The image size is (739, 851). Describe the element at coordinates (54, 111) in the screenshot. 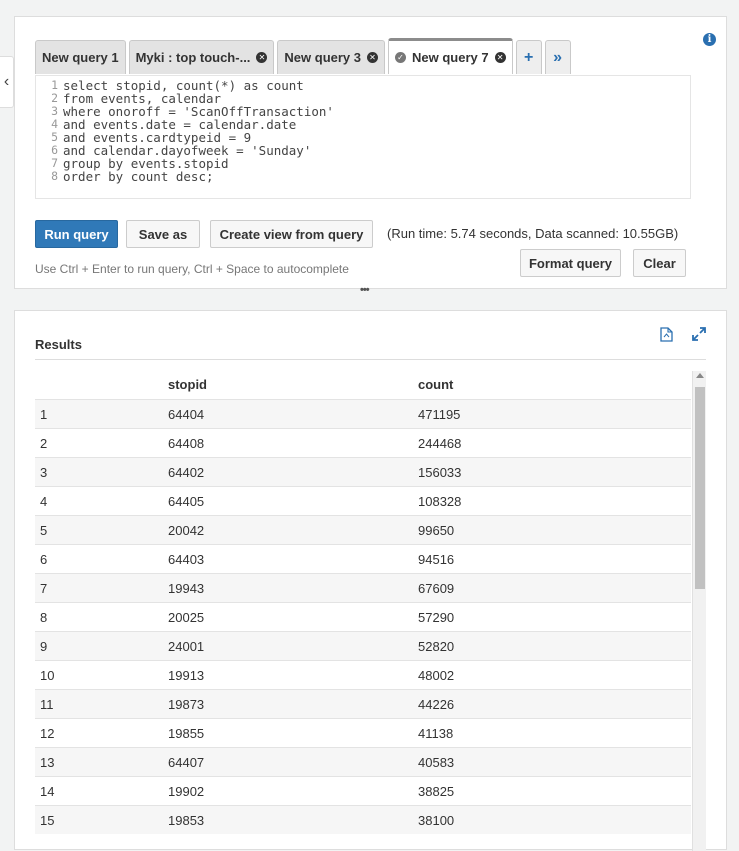

I see `line-number: 3` at that location.